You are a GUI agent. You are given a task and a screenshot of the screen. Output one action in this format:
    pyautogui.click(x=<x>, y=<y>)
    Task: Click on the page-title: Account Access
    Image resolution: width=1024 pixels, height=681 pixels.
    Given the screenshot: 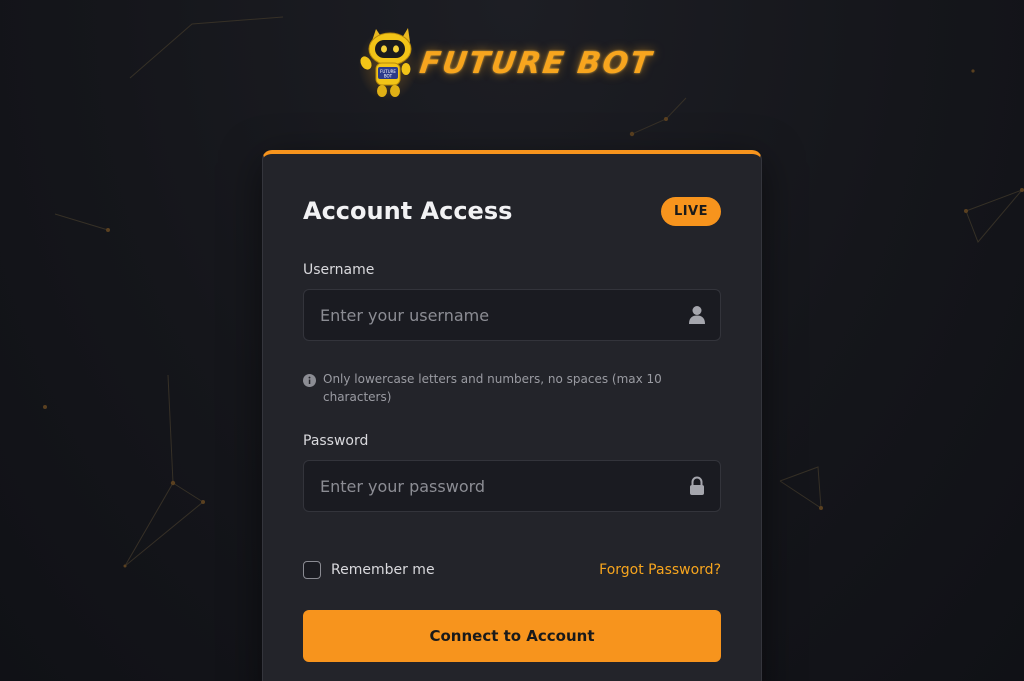 What is the action you would take?
    pyautogui.click(x=408, y=211)
    